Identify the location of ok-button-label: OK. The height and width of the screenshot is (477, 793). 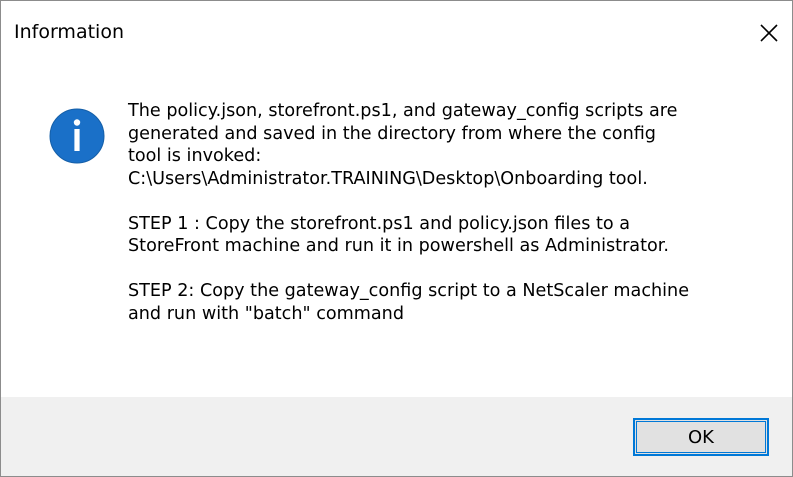
(701, 437).